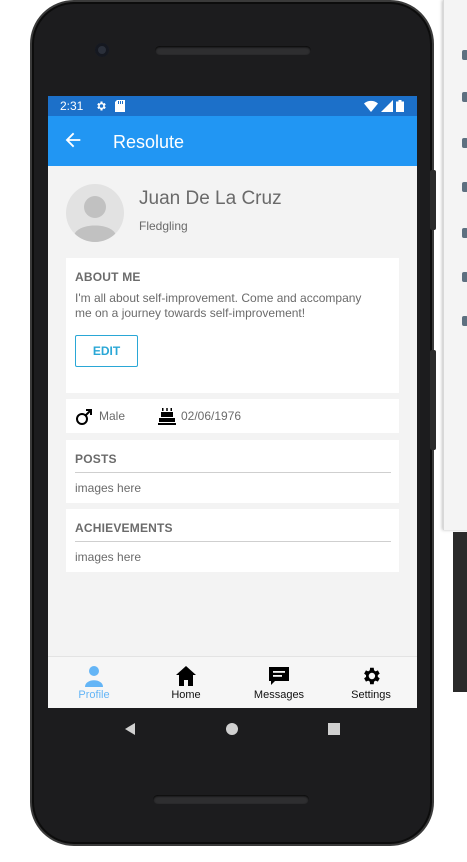 This screenshot has width=467, height=862. Describe the element at coordinates (112, 416) in the screenshot. I see `gender-value: Male` at that location.